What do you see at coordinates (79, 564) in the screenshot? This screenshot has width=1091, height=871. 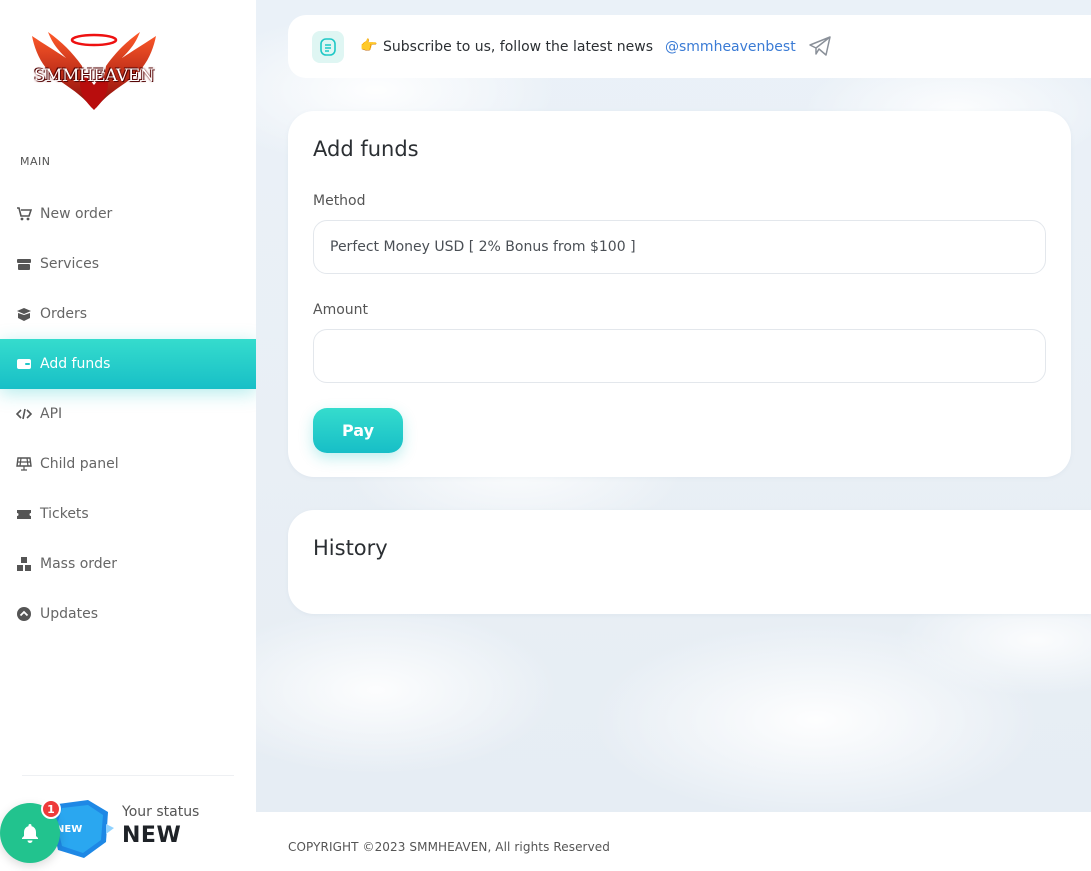 I see `sidebar-item-label: Mass order` at bounding box center [79, 564].